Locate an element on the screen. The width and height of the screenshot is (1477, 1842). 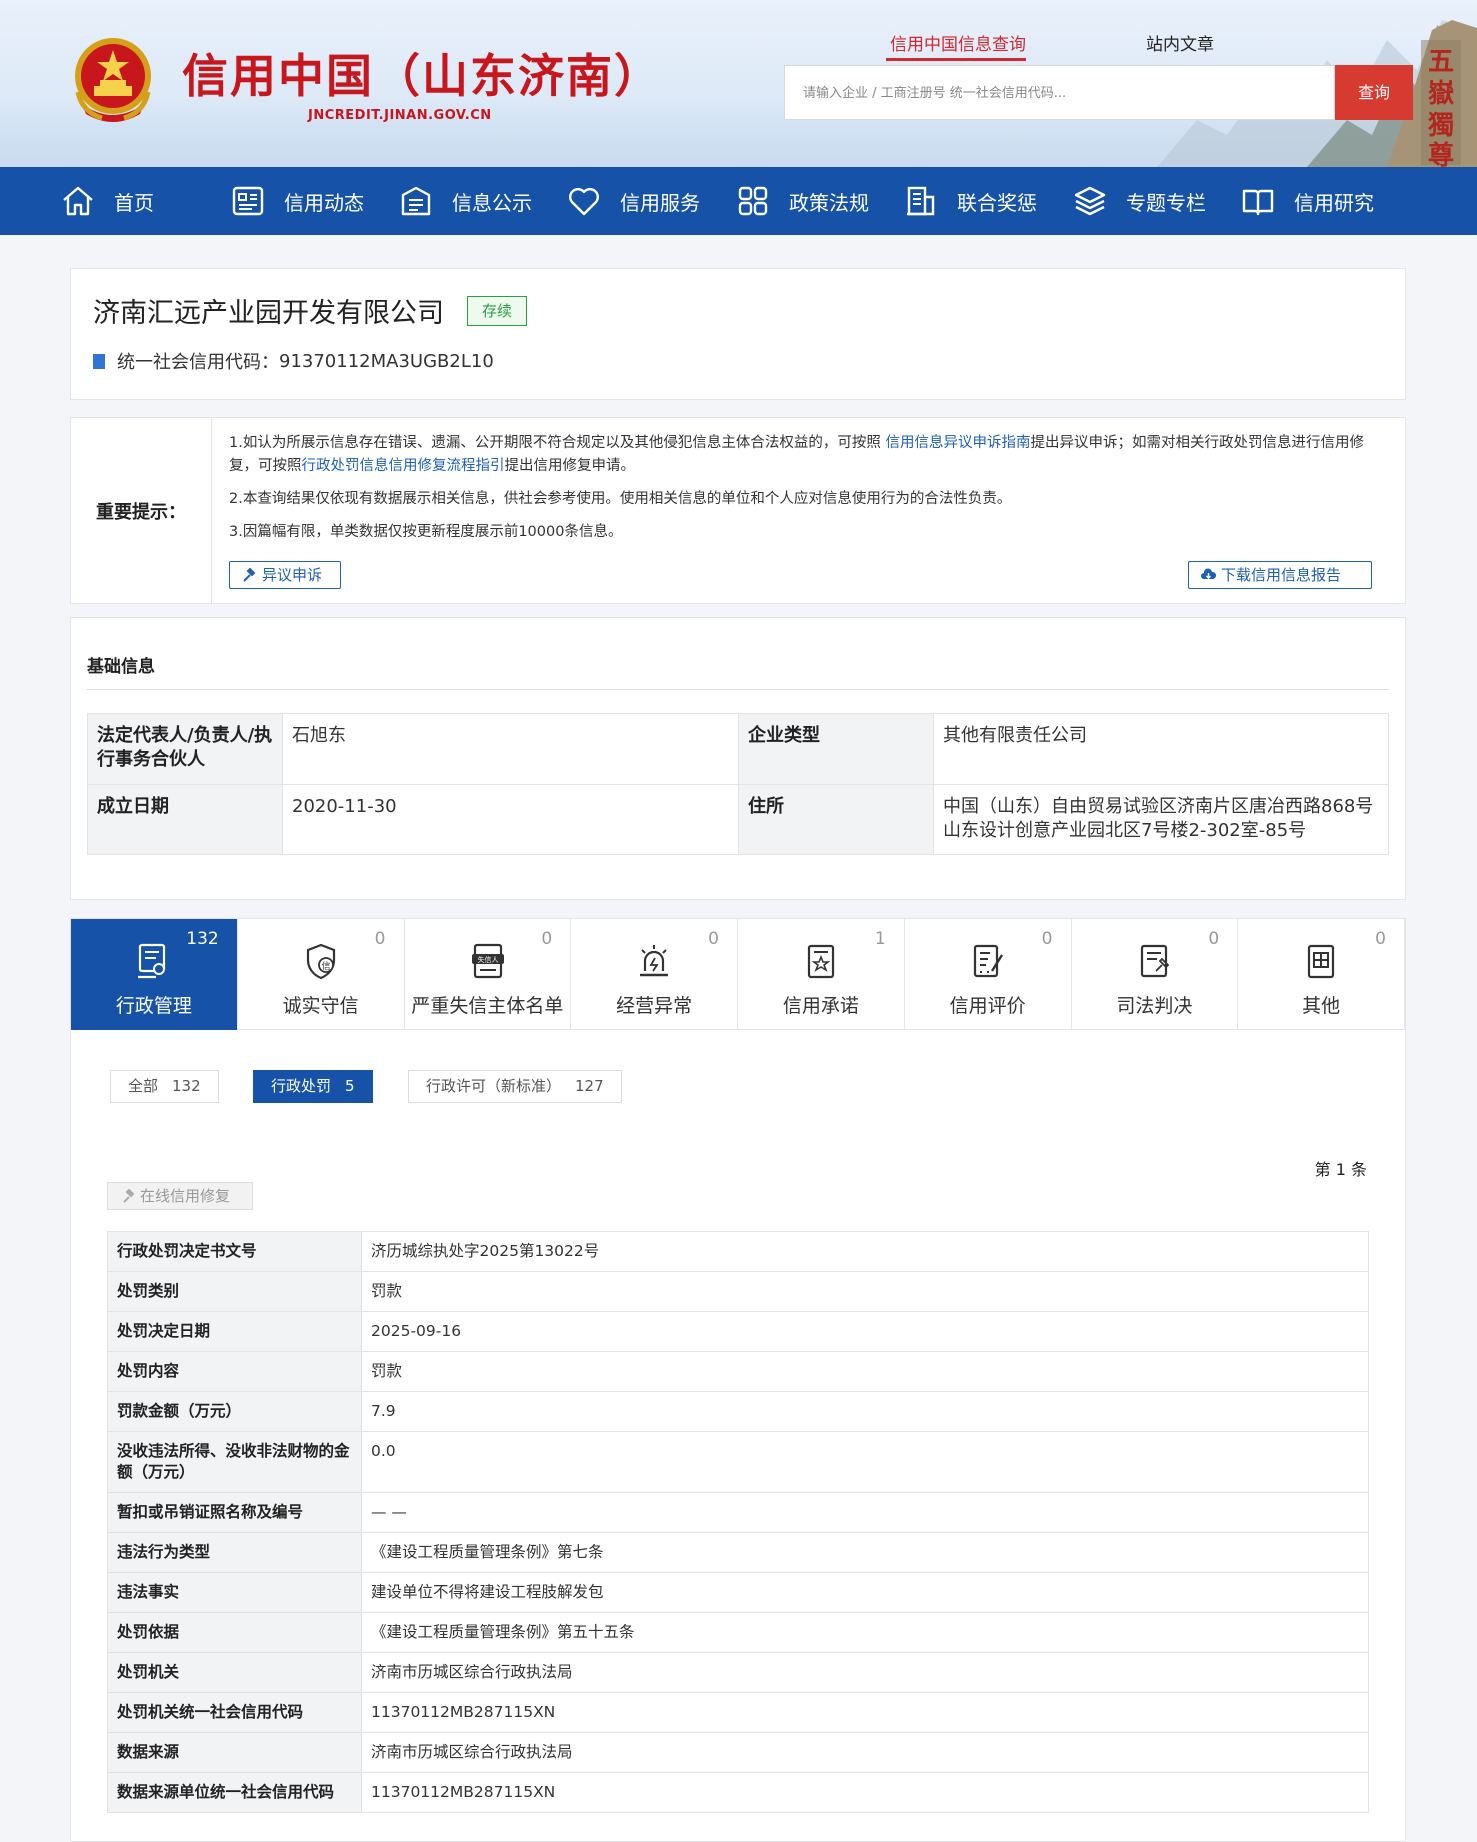
filter-count: 5 is located at coordinates (350, 1086).